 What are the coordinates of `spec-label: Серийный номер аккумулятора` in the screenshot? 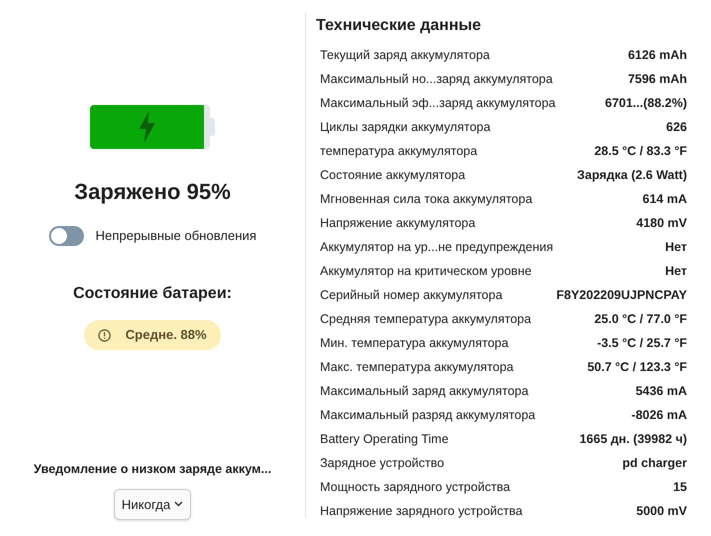 It's located at (411, 295).